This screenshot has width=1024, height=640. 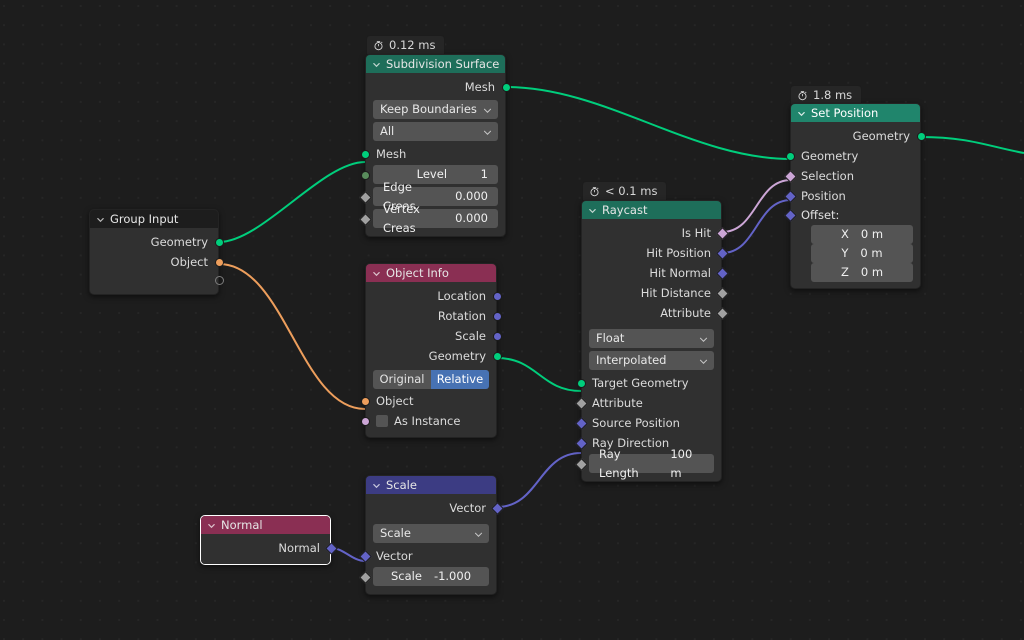 I want to click on socket-row-position-in: Position, so click(x=851, y=196).